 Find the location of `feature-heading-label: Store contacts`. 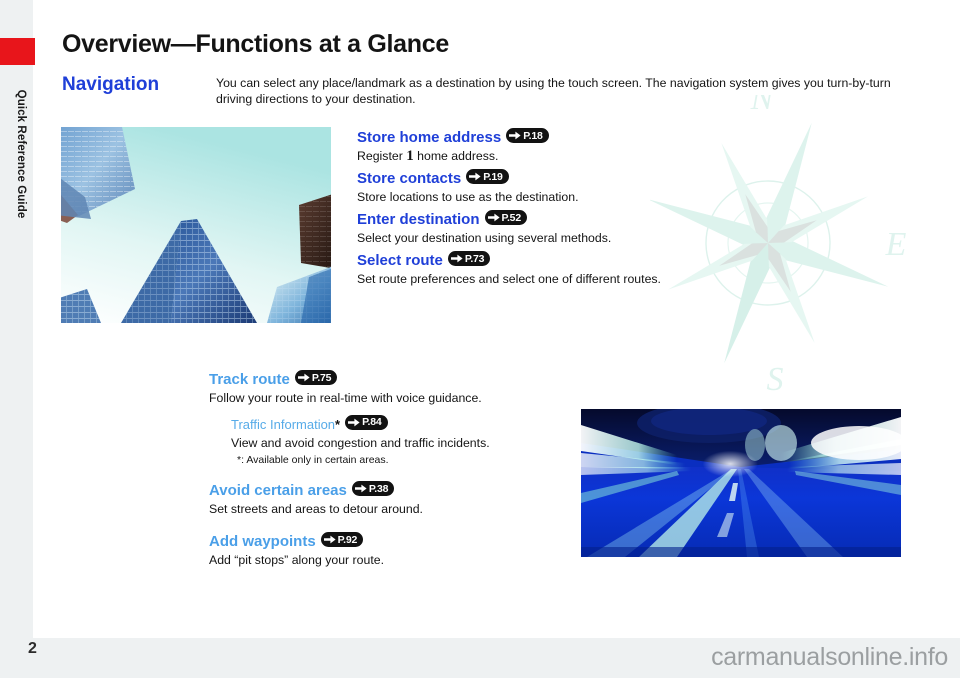

feature-heading-label: Store contacts is located at coordinates (409, 178).